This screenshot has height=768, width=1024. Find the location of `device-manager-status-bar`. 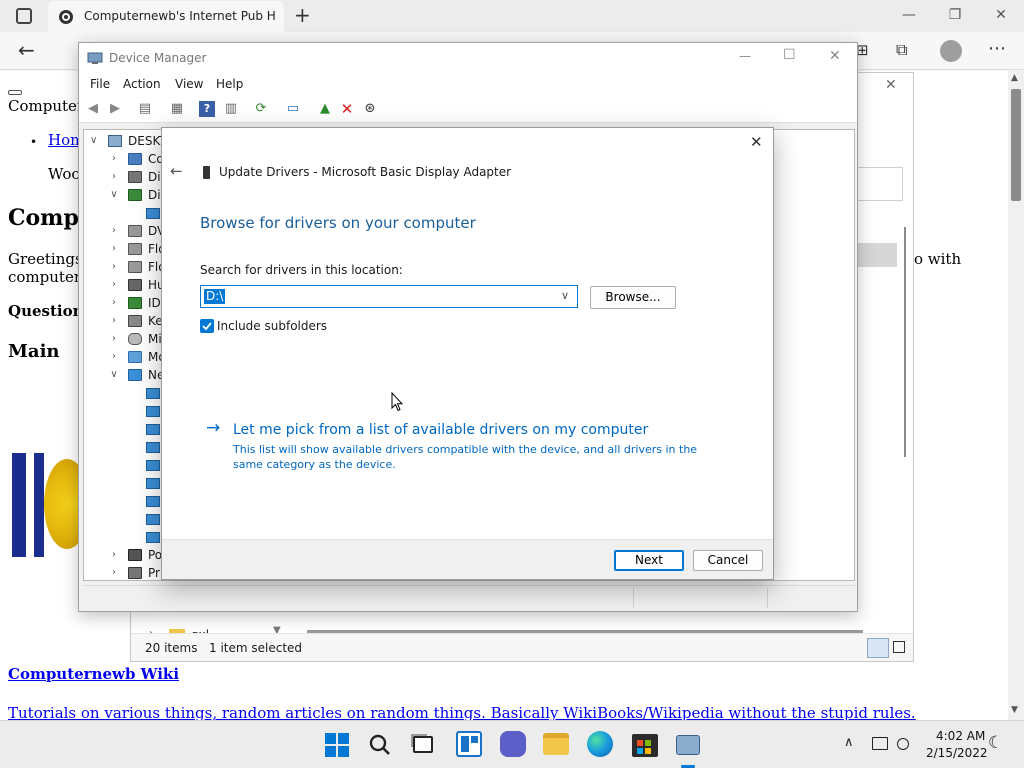

device-manager-status-bar is located at coordinates (469, 597).